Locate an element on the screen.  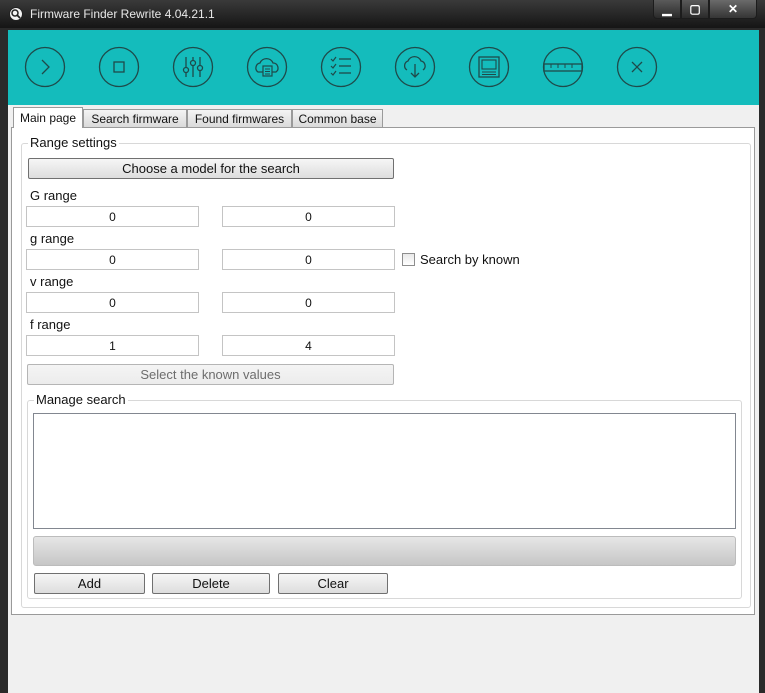
v-range-label: v range is located at coordinates (52, 281).